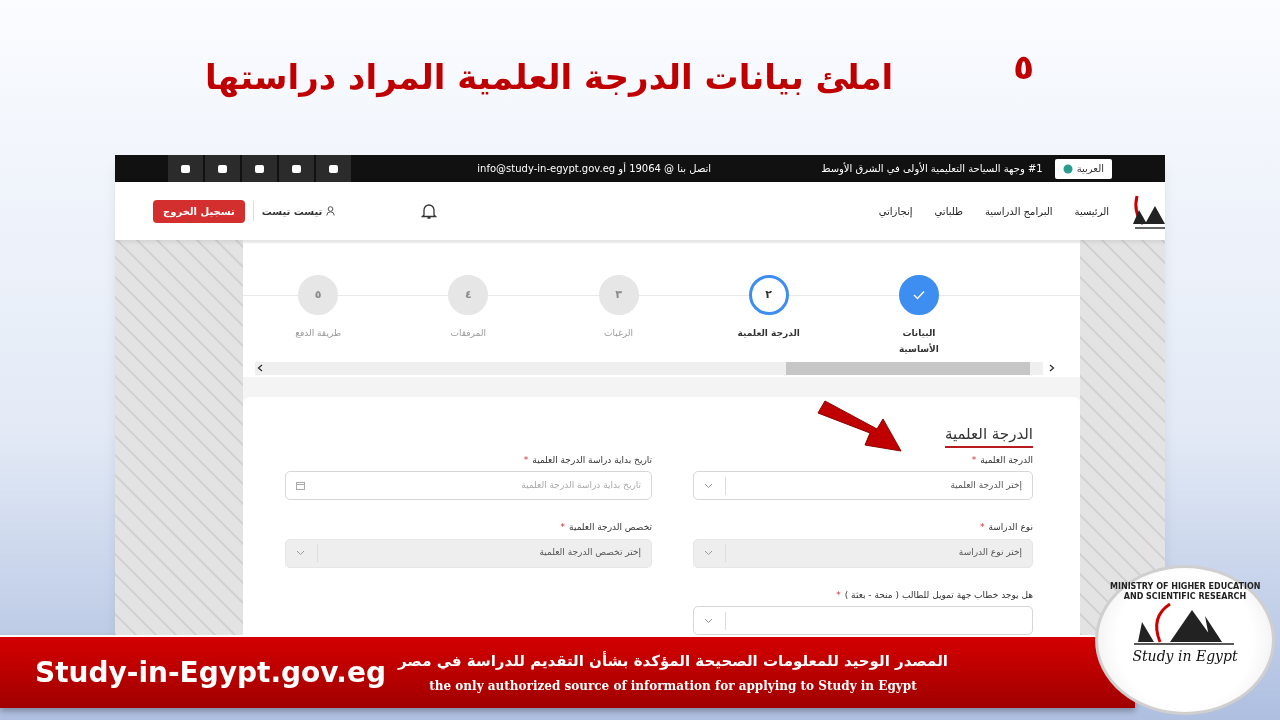 The image size is (1280, 720). I want to click on step-label: البيانات الأساسية, so click(918, 341).